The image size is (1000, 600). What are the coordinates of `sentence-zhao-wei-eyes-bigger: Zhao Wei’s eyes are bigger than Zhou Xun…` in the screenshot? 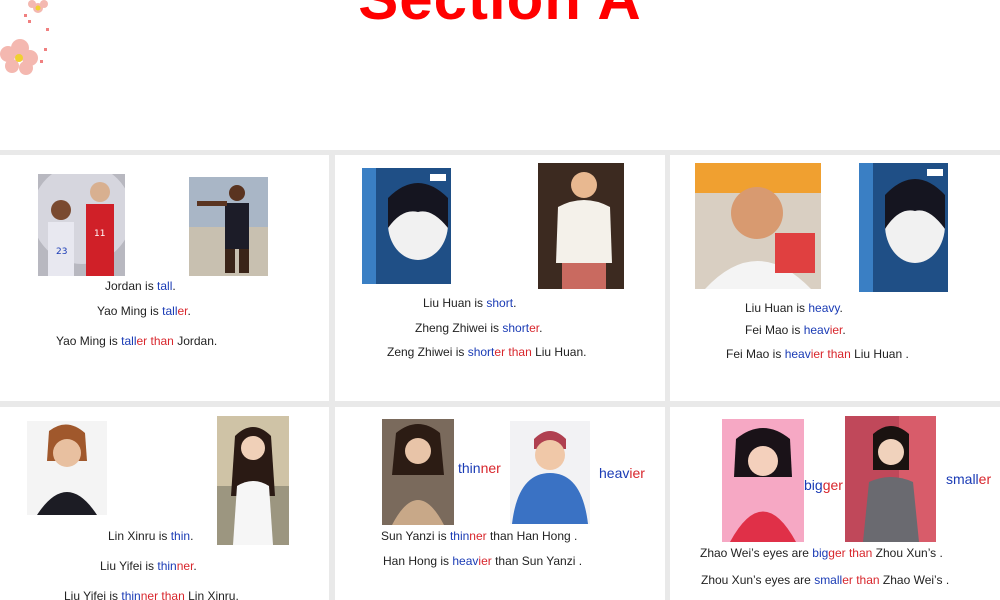 It's located at (821, 553).